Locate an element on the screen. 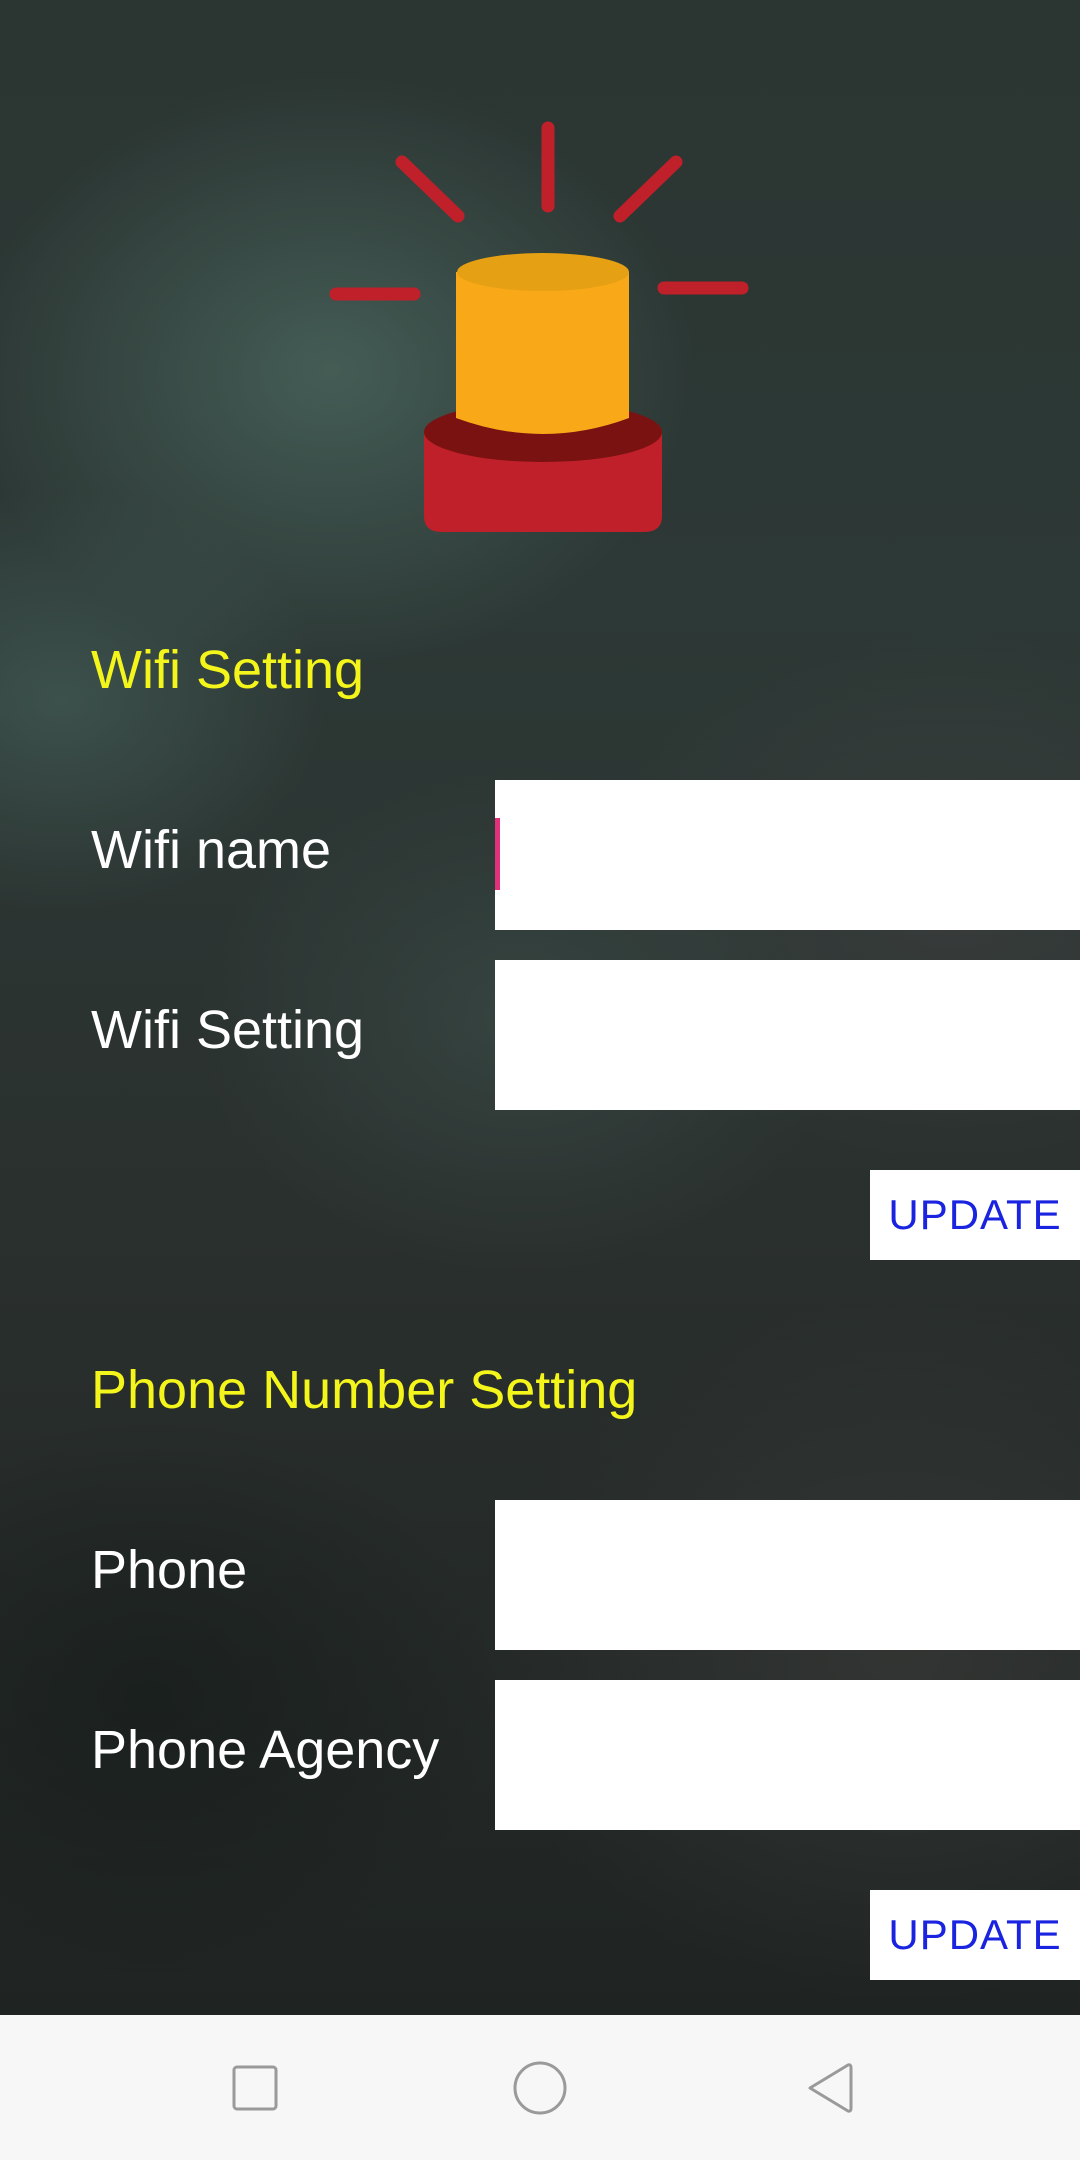 The height and width of the screenshot is (2160, 1080). phone-section-title: Phone Number Setting is located at coordinates (364, 1390).